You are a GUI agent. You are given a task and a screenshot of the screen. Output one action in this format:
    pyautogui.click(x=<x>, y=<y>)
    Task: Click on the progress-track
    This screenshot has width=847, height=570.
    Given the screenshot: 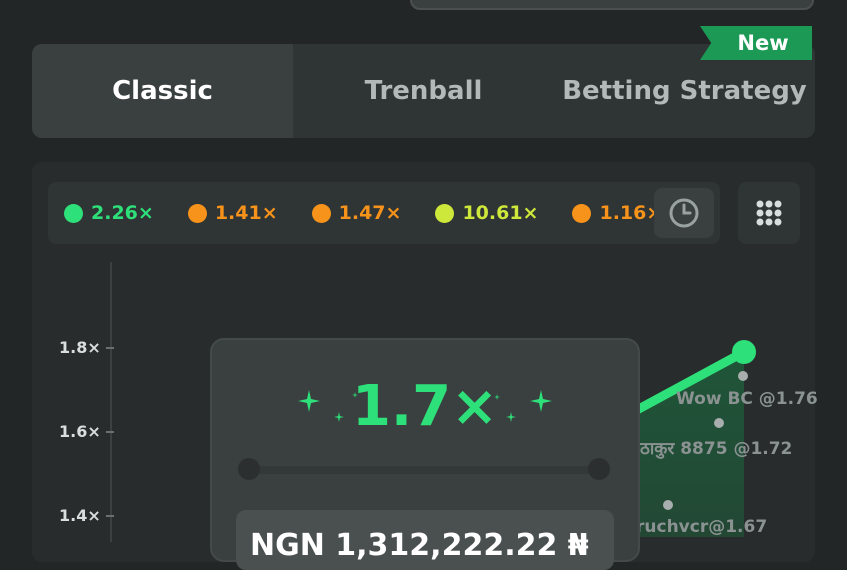 What is the action you would take?
    pyautogui.click(x=423, y=470)
    